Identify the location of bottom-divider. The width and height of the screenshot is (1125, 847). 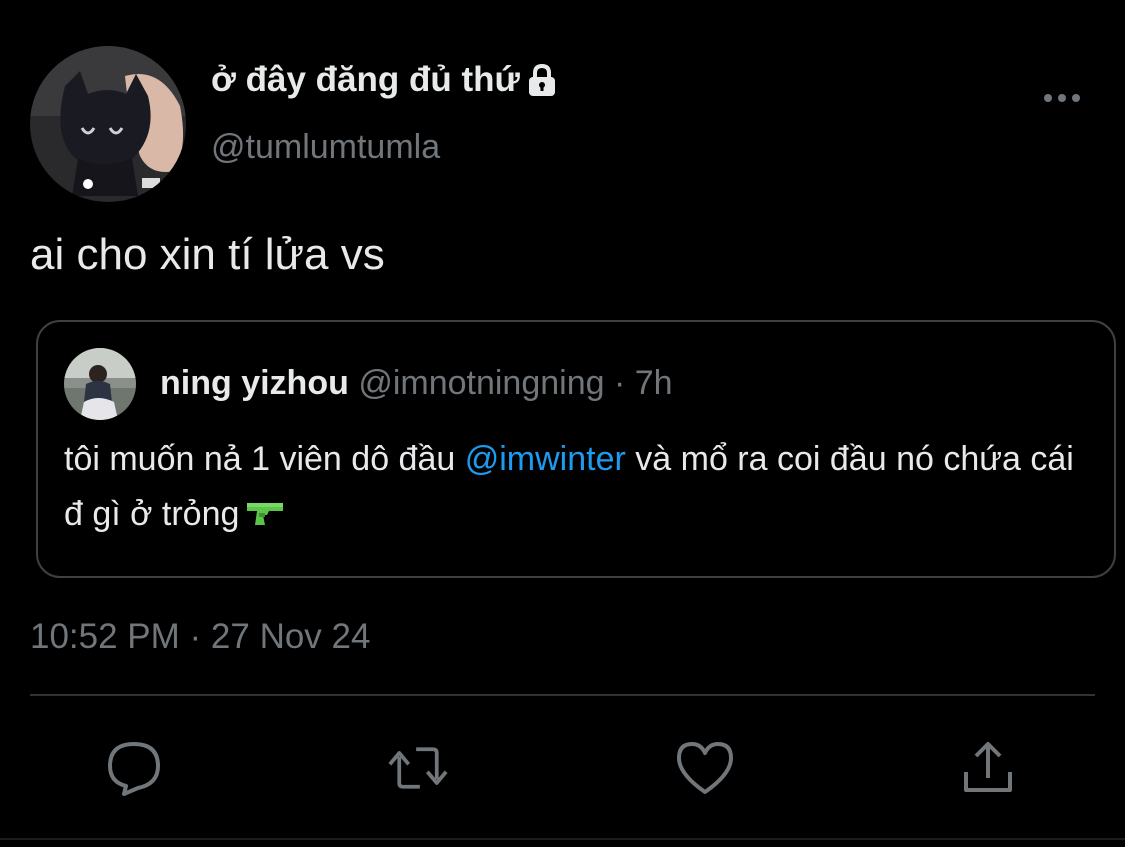
(562, 839).